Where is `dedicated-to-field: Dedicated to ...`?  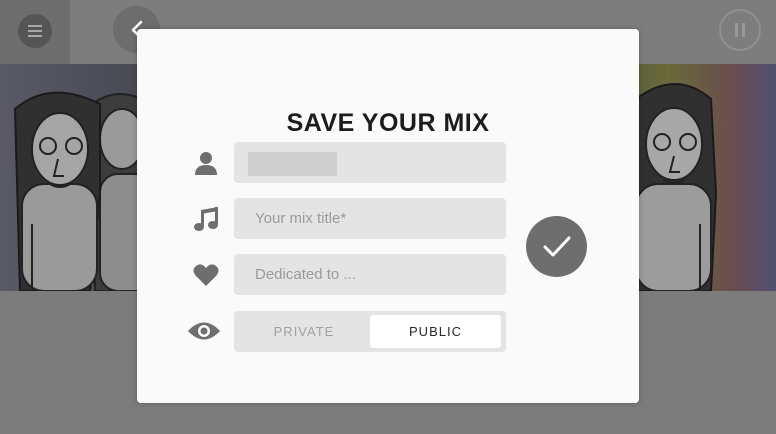 dedicated-to-field: Dedicated to ... is located at coordinates (370, 274).